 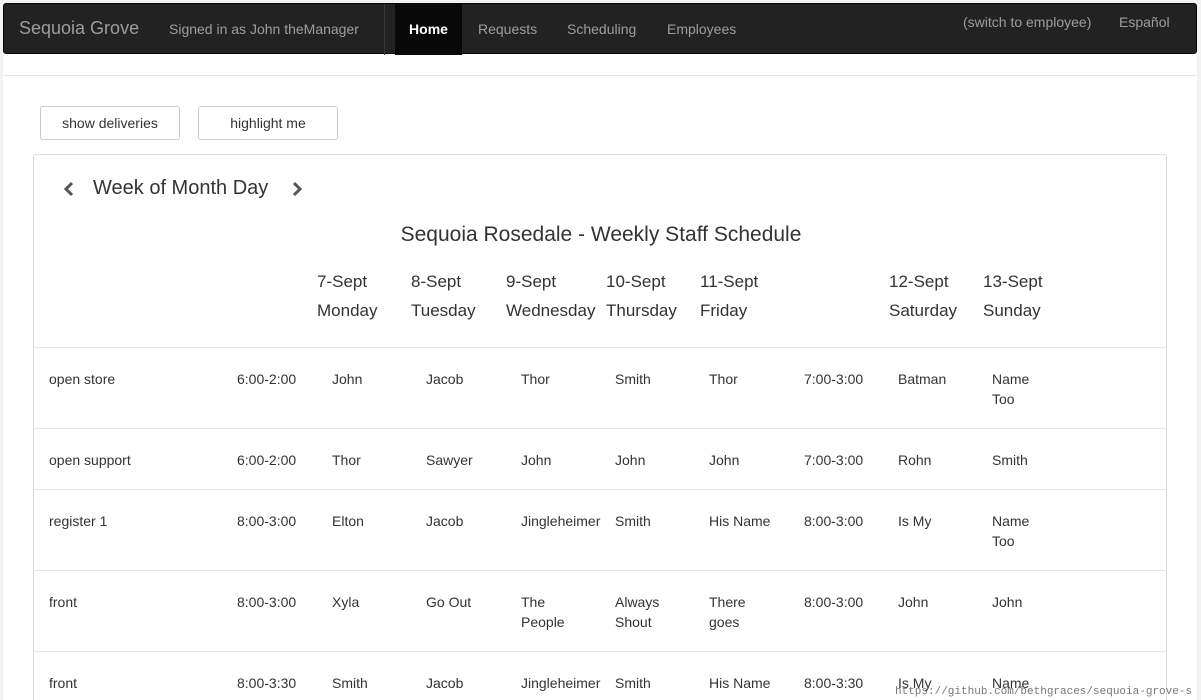 I want to click on shift-cell: Is My, so click(x=938, y=521).